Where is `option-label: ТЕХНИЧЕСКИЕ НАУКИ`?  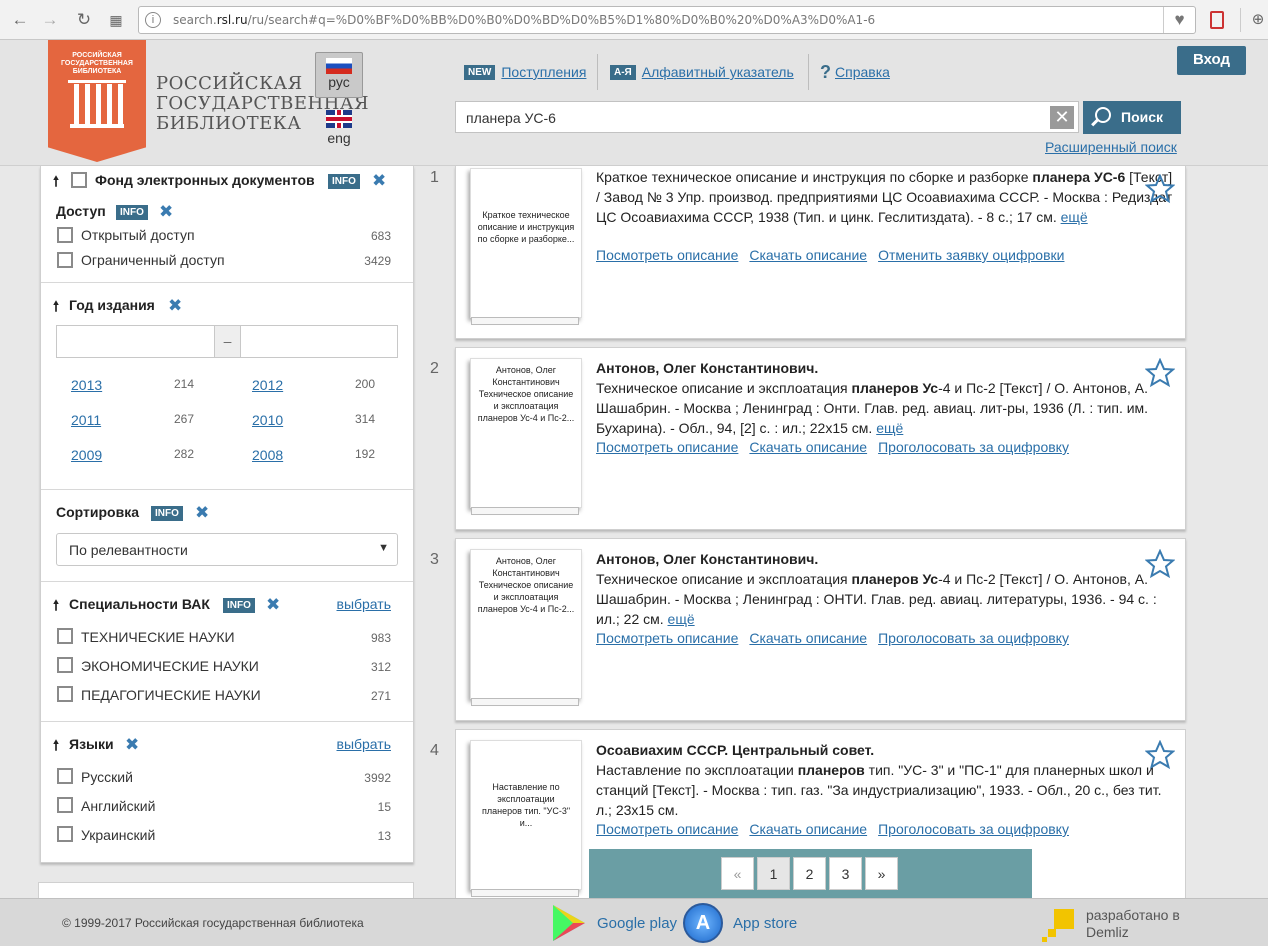 option-label: ТЕХНИЧЕСКИЕ НАУКИ is located at coordinates (158, 637).